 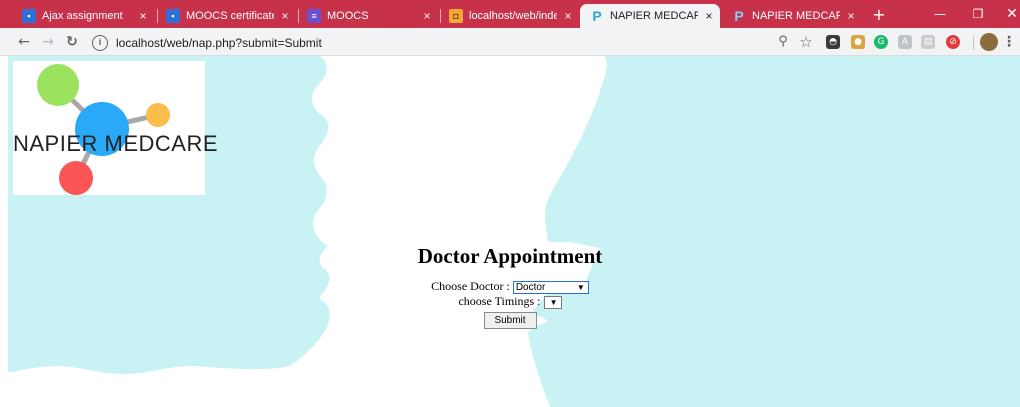 I want to click on address-bar: i localhost/web/nap.php?submit=Submit, so click(x=456, y=42).